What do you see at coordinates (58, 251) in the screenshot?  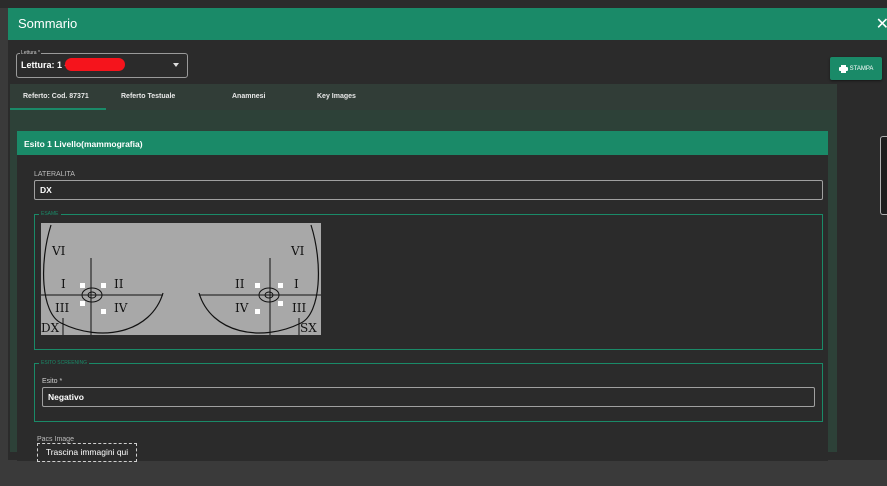 I see `left-vi-label: VI` at bounding box center [58, 251].